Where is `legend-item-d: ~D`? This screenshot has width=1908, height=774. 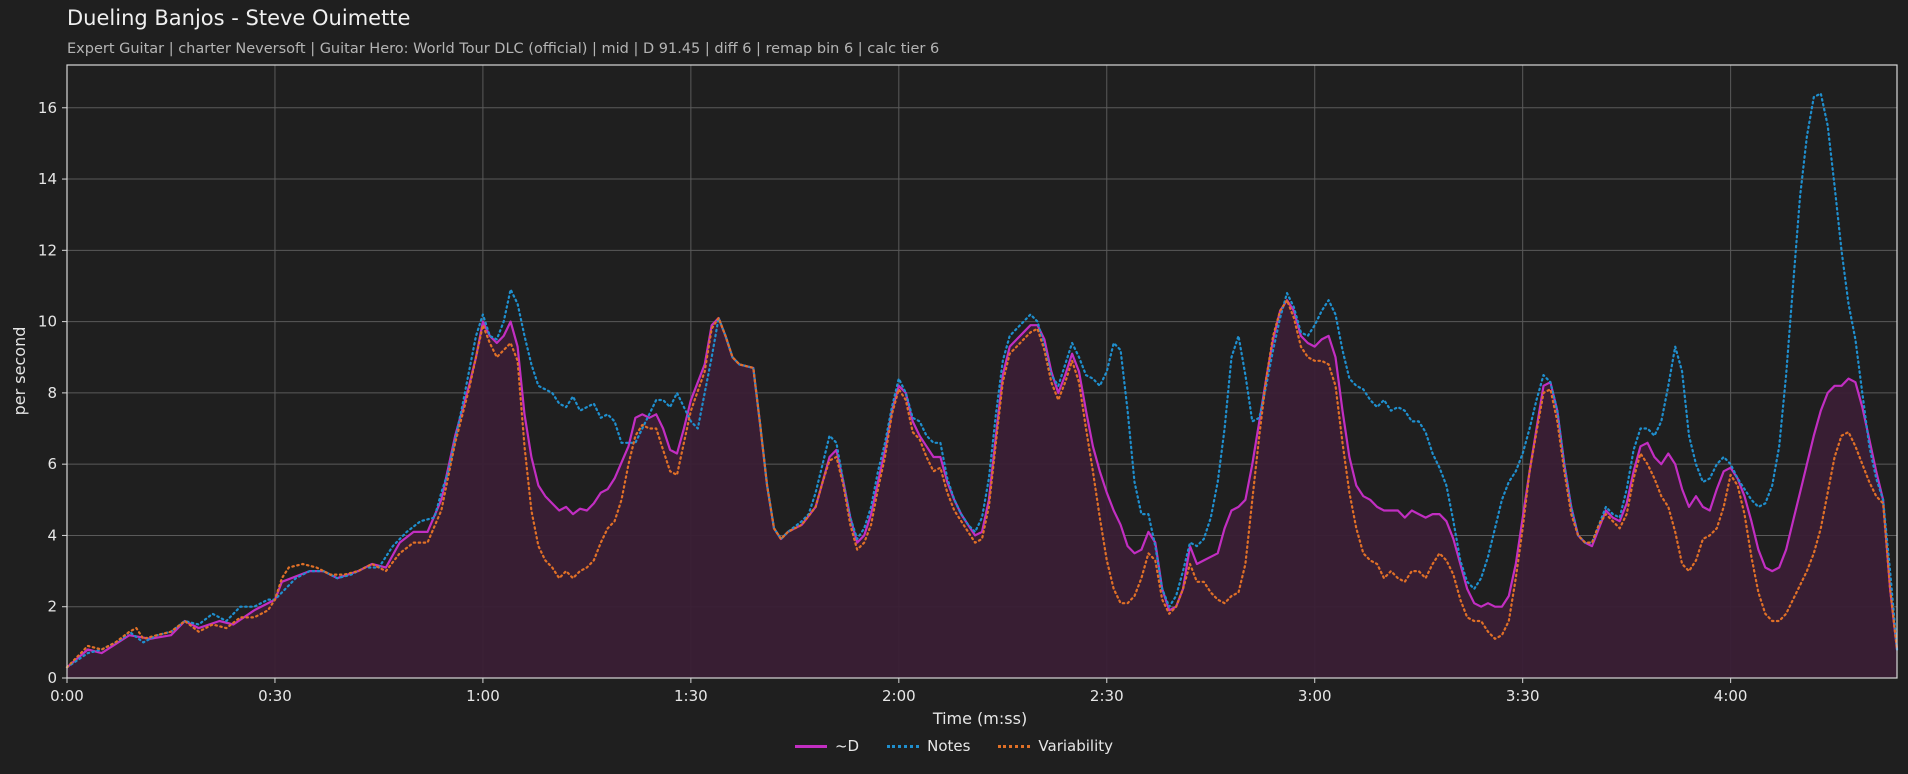 legend-item-d: ~D is located at coordinates (827, 746).